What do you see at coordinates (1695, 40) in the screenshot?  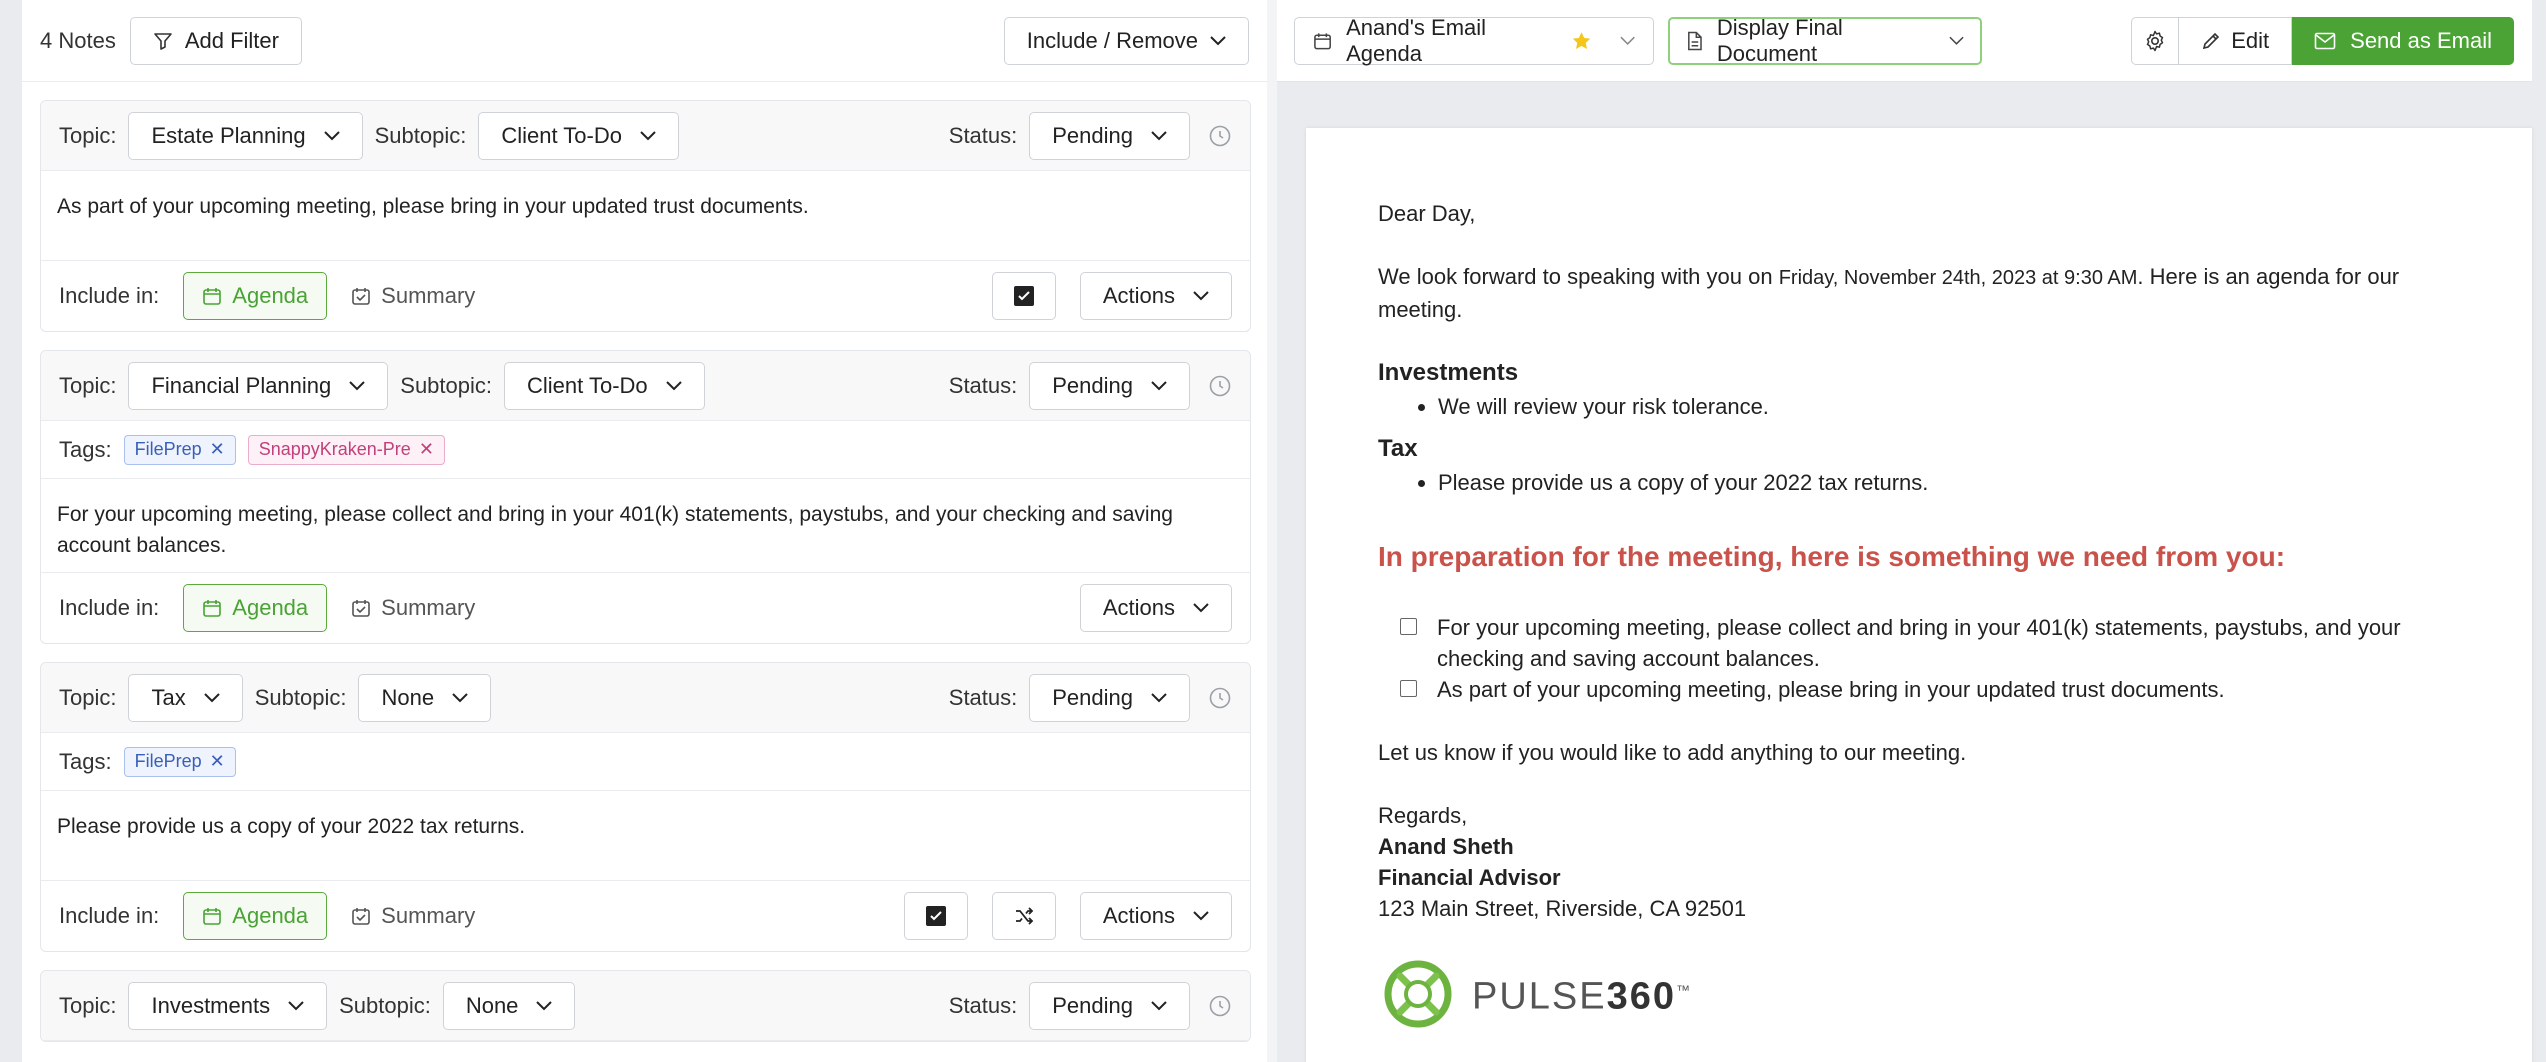 I see `document-icon` at bounding box center [1695, 40].